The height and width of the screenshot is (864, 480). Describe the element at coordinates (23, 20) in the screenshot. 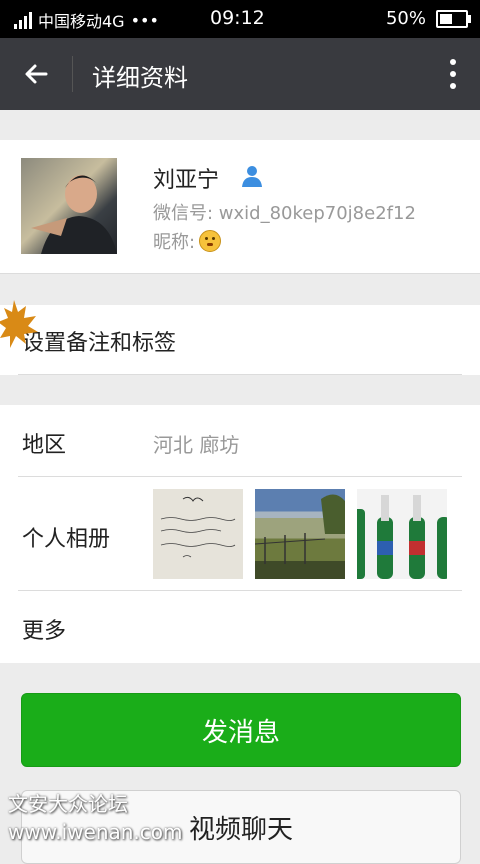

I see `signal-icon` at that location.